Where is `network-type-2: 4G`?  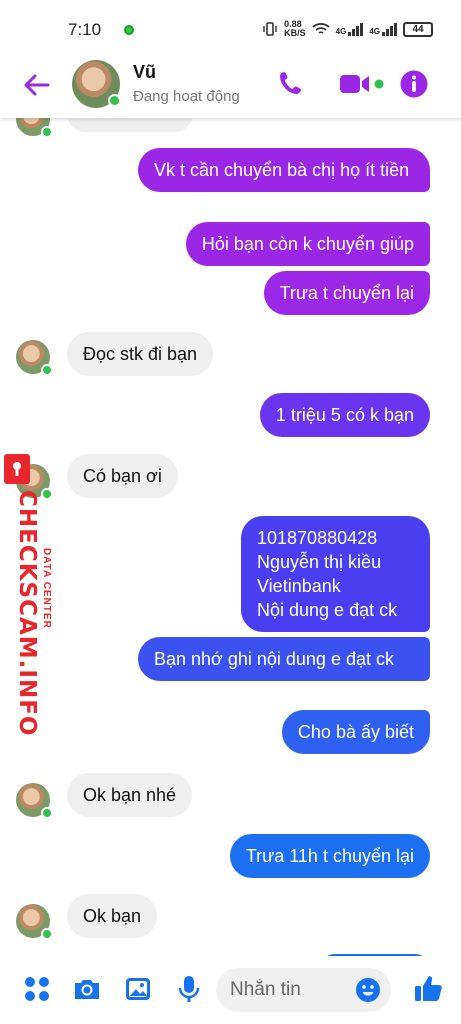 network-type-2: 4G is located at coordinates (374, 31).